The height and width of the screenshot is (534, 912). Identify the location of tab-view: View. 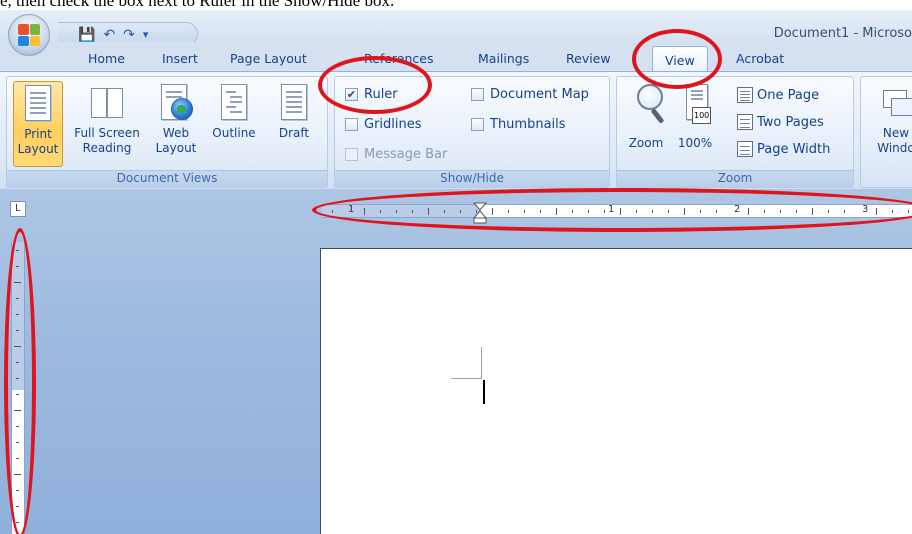
(680, 59).